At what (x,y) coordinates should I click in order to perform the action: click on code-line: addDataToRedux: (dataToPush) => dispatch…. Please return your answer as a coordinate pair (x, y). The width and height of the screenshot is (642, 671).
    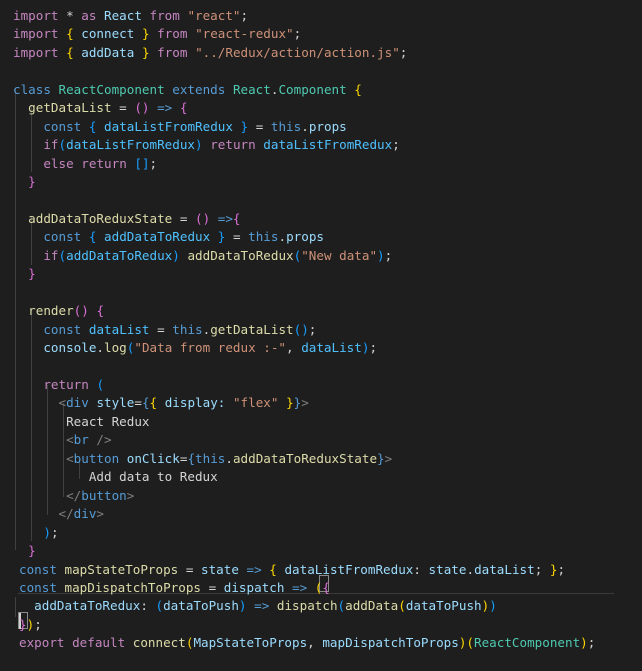
    Looking at the image, I should click on (258, 606).